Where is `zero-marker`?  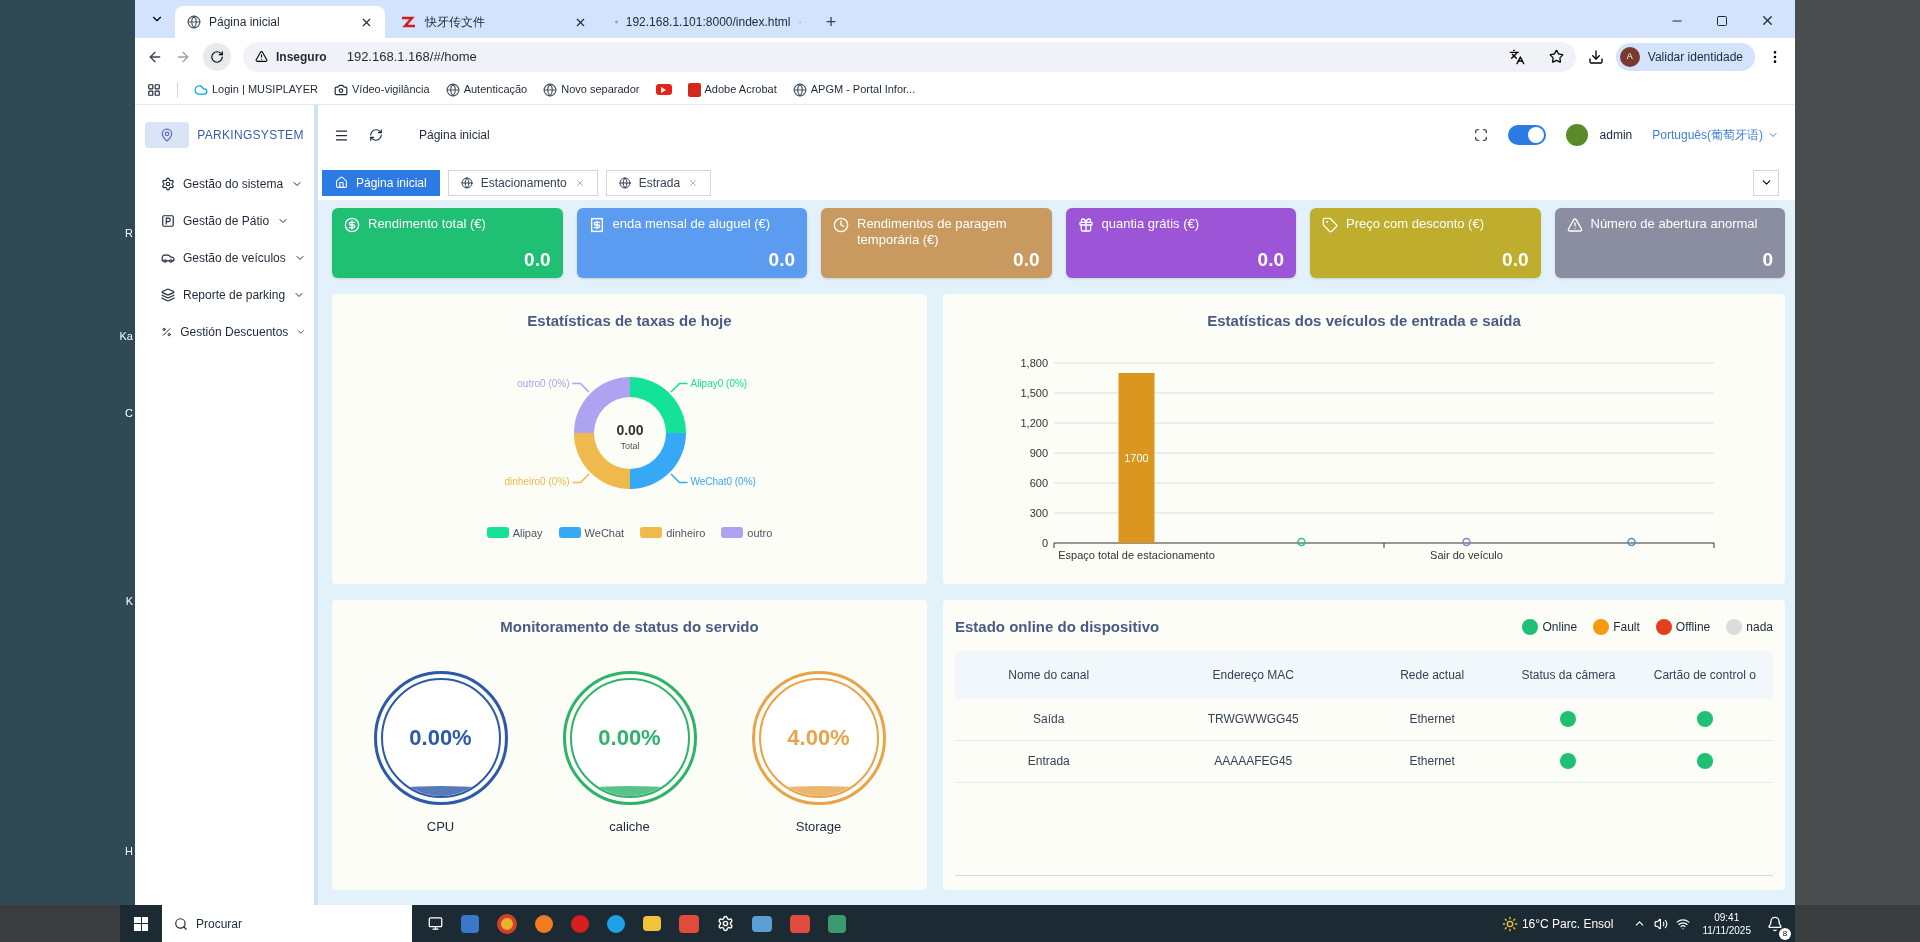
zero-marker is located at coordinates (1301, 541).